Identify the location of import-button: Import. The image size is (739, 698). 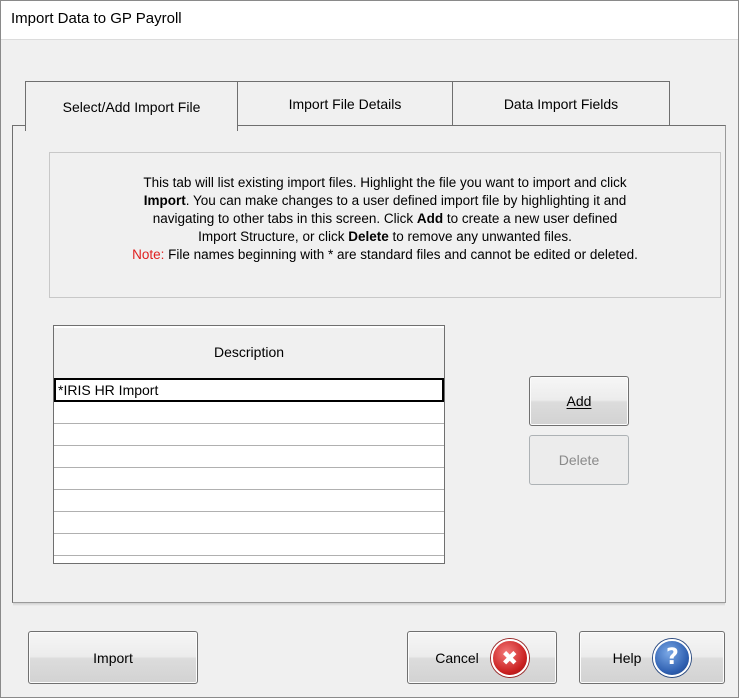
(113, 657).